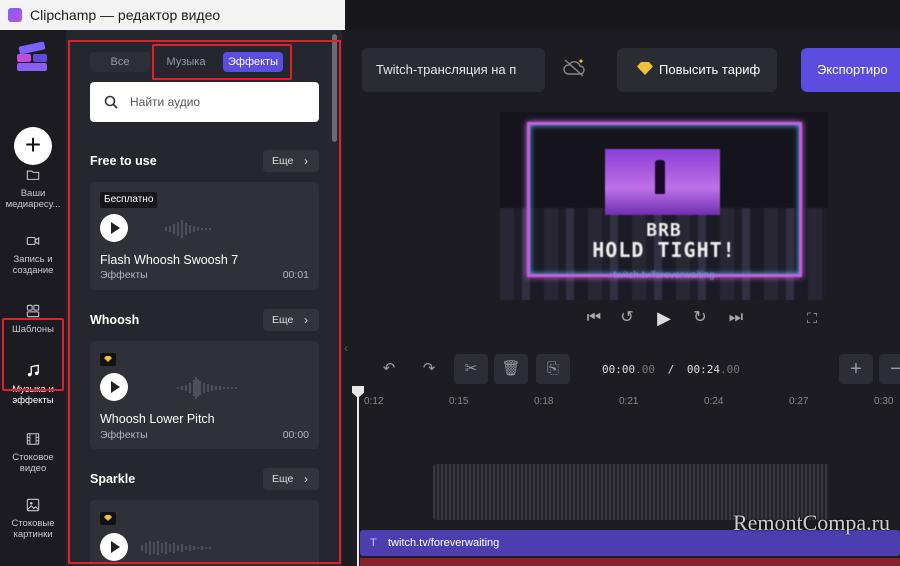 The image size is (900, 566). I want to click on upgrade-plan-button: Повысить тариф, so click(697, 70).